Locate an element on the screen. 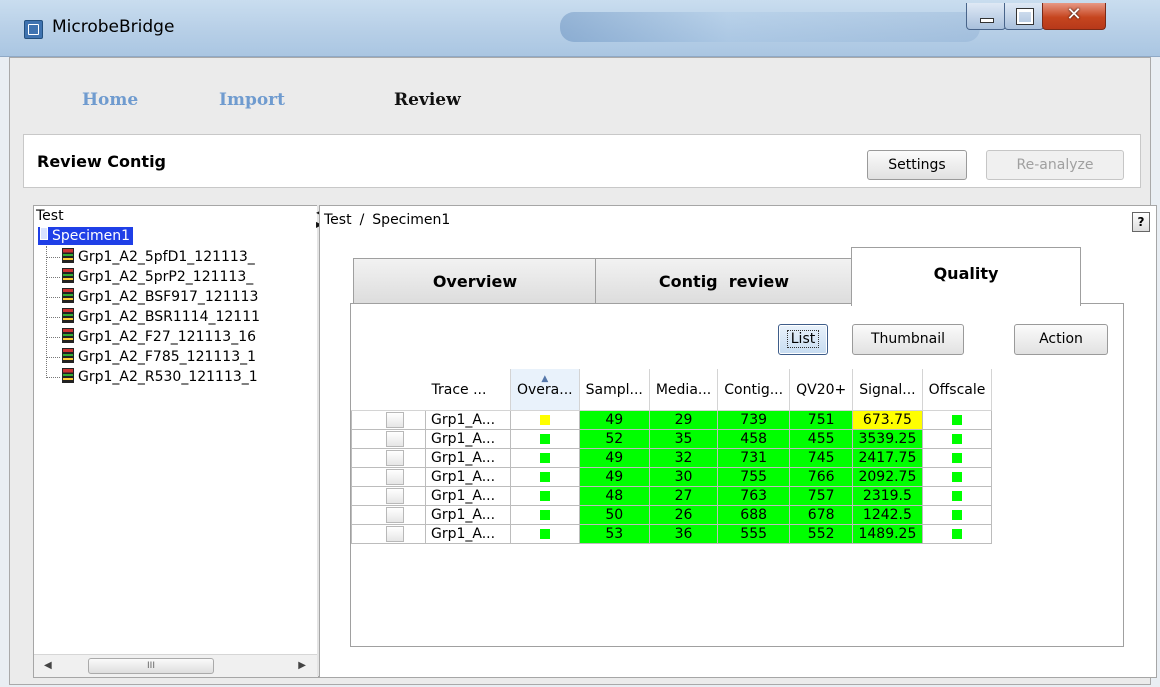 The width and height of the screenshot is (1160, 687). settings-button: Settings is located at coordinates (917, 165).